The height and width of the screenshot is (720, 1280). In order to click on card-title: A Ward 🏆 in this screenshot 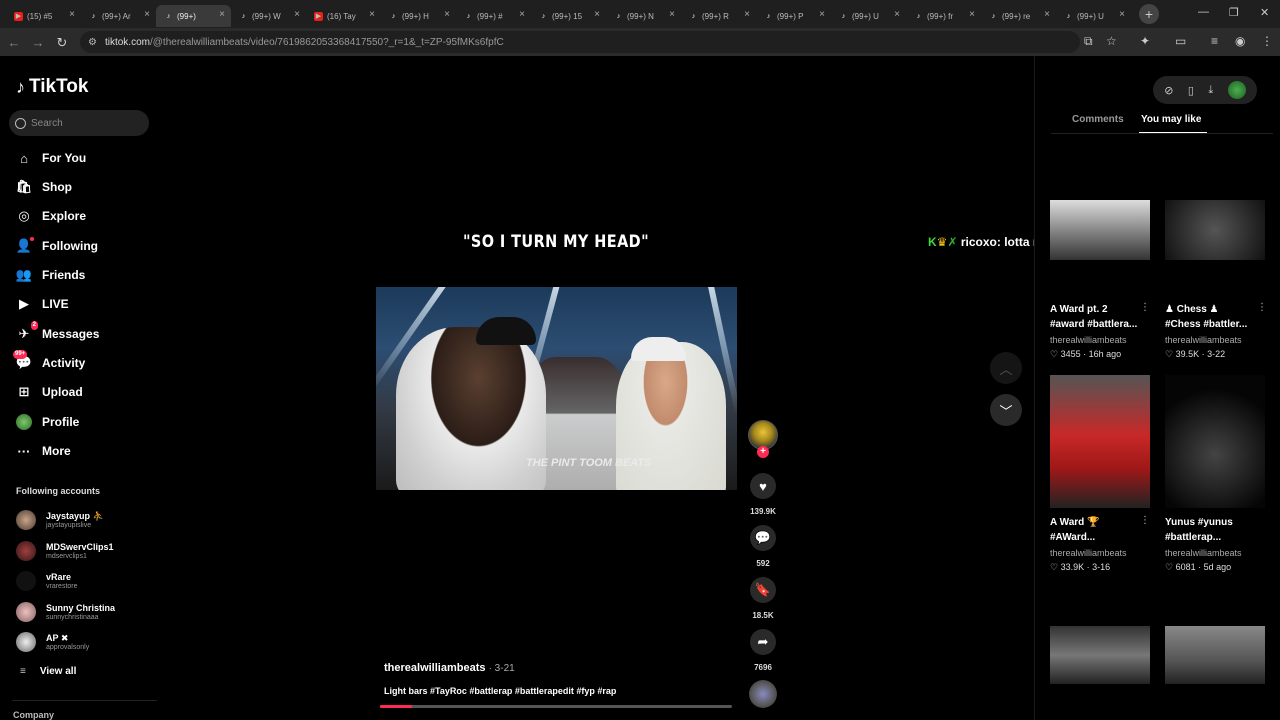, I will do `click(1098, 522)`.